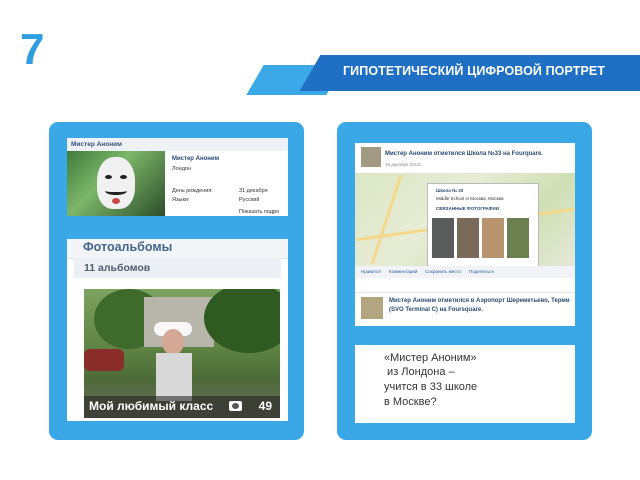 This screenshot has height=480, width=640. What do you see at coordinates (177, 268) in the screenshot?
I see `albums-count-bar: 11 альбомов` at bounding box center [177, 268].